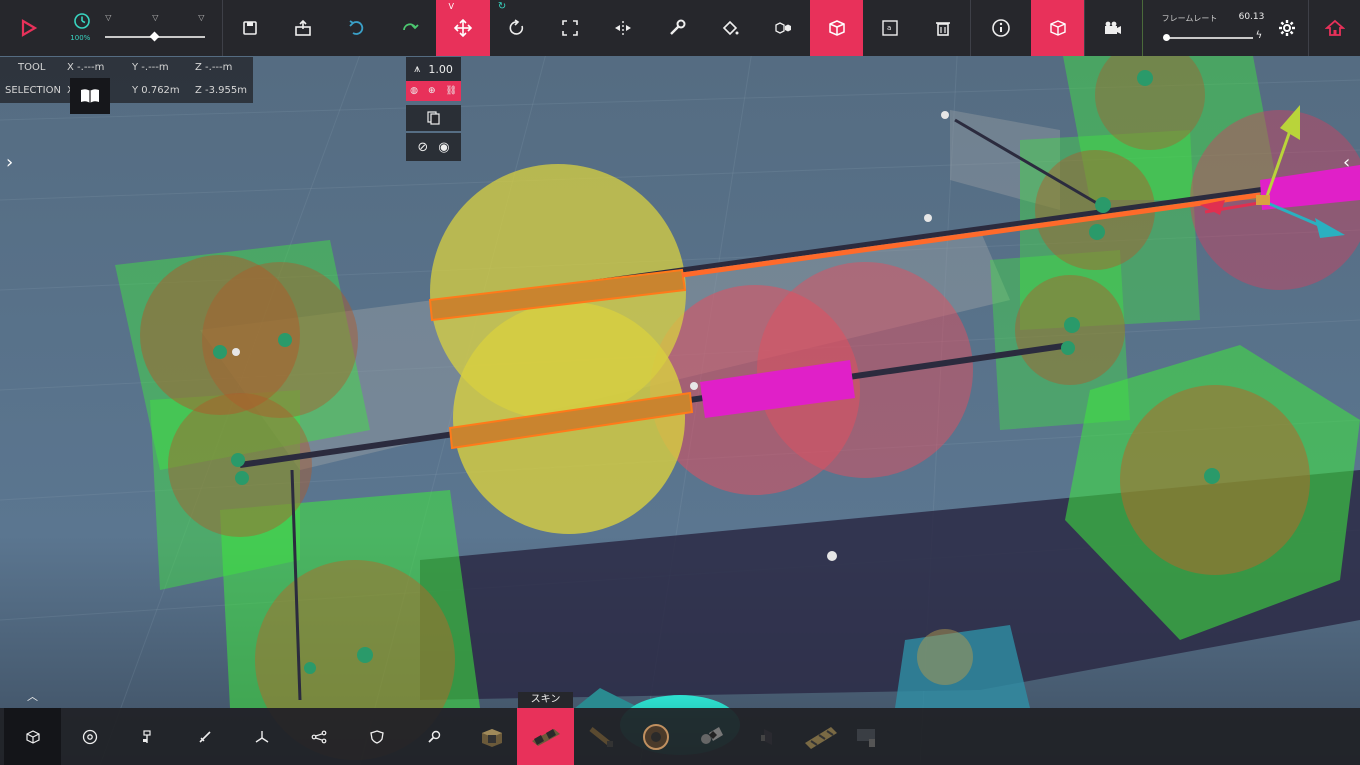 The height and width of the screenshot is (765, 1360). I want to click on redo-icon, so click(410, 27).